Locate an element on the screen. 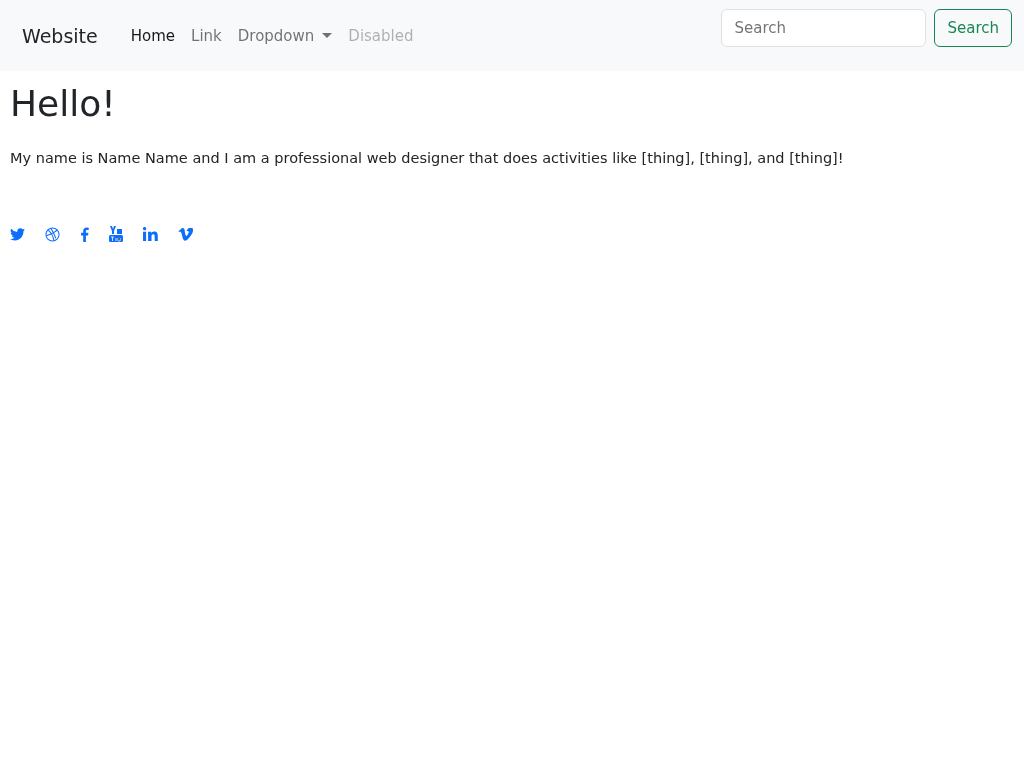 The height and width of the screenshot is (768, 1024). brand-link: Website is located at coordinates (60, 35).